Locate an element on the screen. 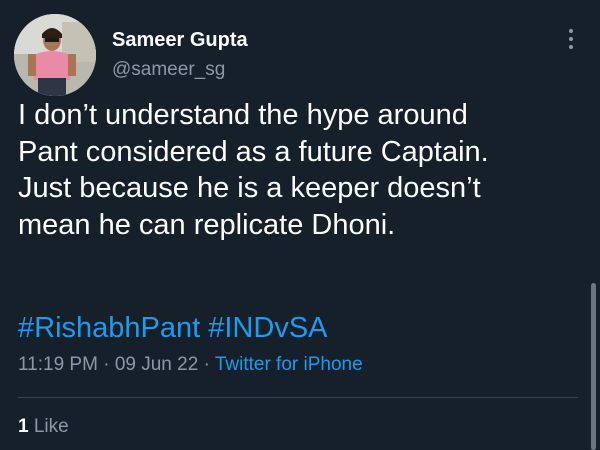  tweet-text-line: Just because he is a keeper doesn’t is located at coordinates (249, 188).